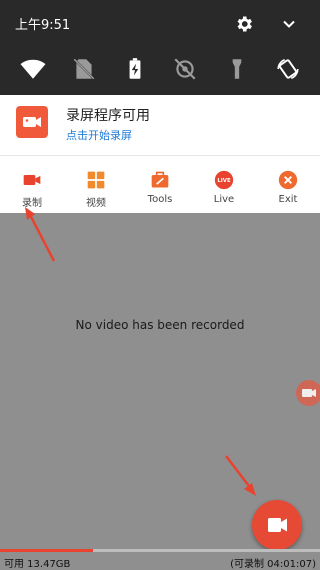  What do you see at coordinates (288, 69) in the screenshot?
I see `auto-rotate-icon` at bounding box center [288, 69].